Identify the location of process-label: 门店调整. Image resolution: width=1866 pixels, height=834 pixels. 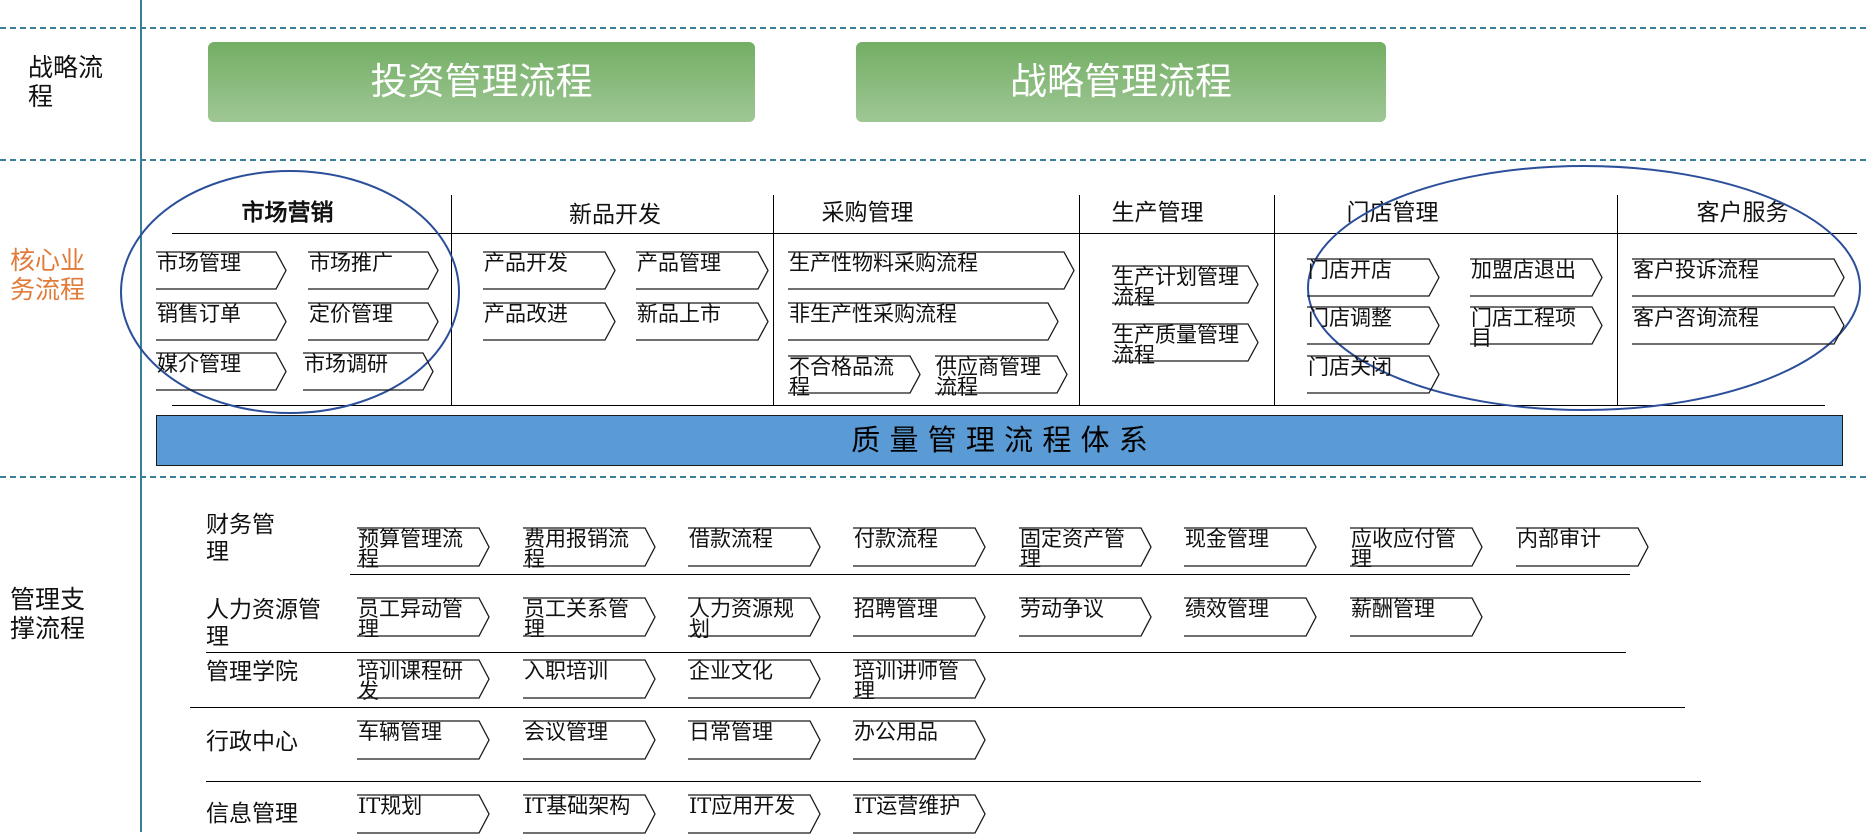
(1350, 318).